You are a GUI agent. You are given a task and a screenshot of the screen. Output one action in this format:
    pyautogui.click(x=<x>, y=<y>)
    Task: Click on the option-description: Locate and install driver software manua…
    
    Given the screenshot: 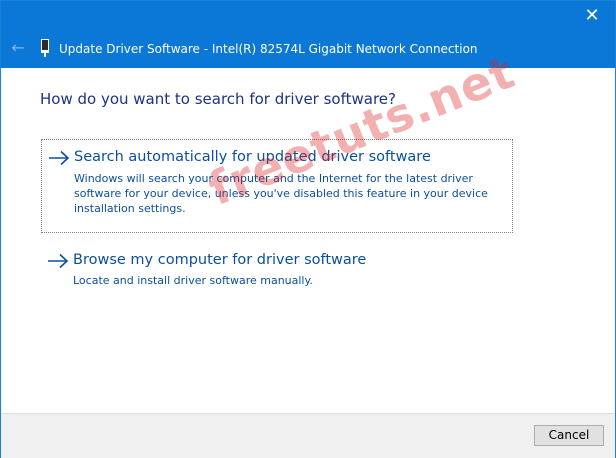 What is the action you would take?
    pyautogui.click(x=193, y=280)
    